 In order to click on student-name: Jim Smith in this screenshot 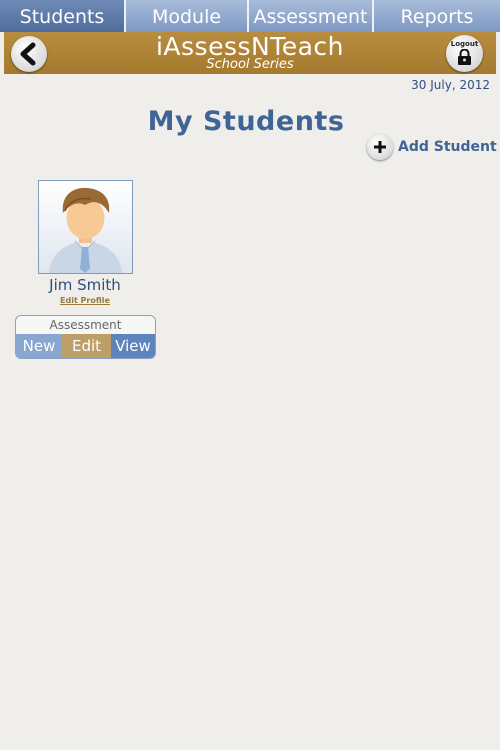, I will do `click(85, 285)`.